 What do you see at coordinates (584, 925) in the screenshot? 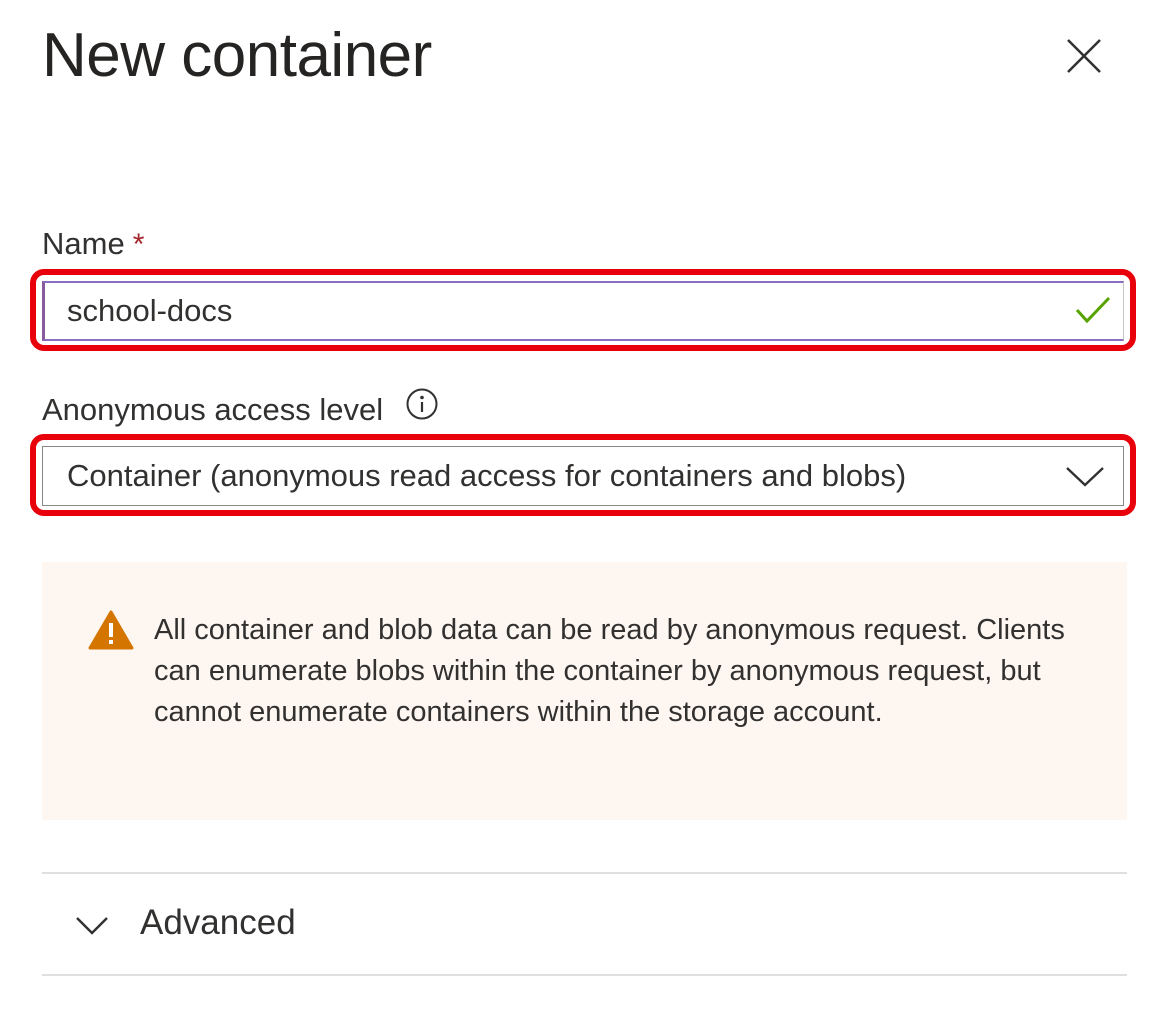
I see `advanced-section-toggle: Advanced` at bounding box center [584, 925].